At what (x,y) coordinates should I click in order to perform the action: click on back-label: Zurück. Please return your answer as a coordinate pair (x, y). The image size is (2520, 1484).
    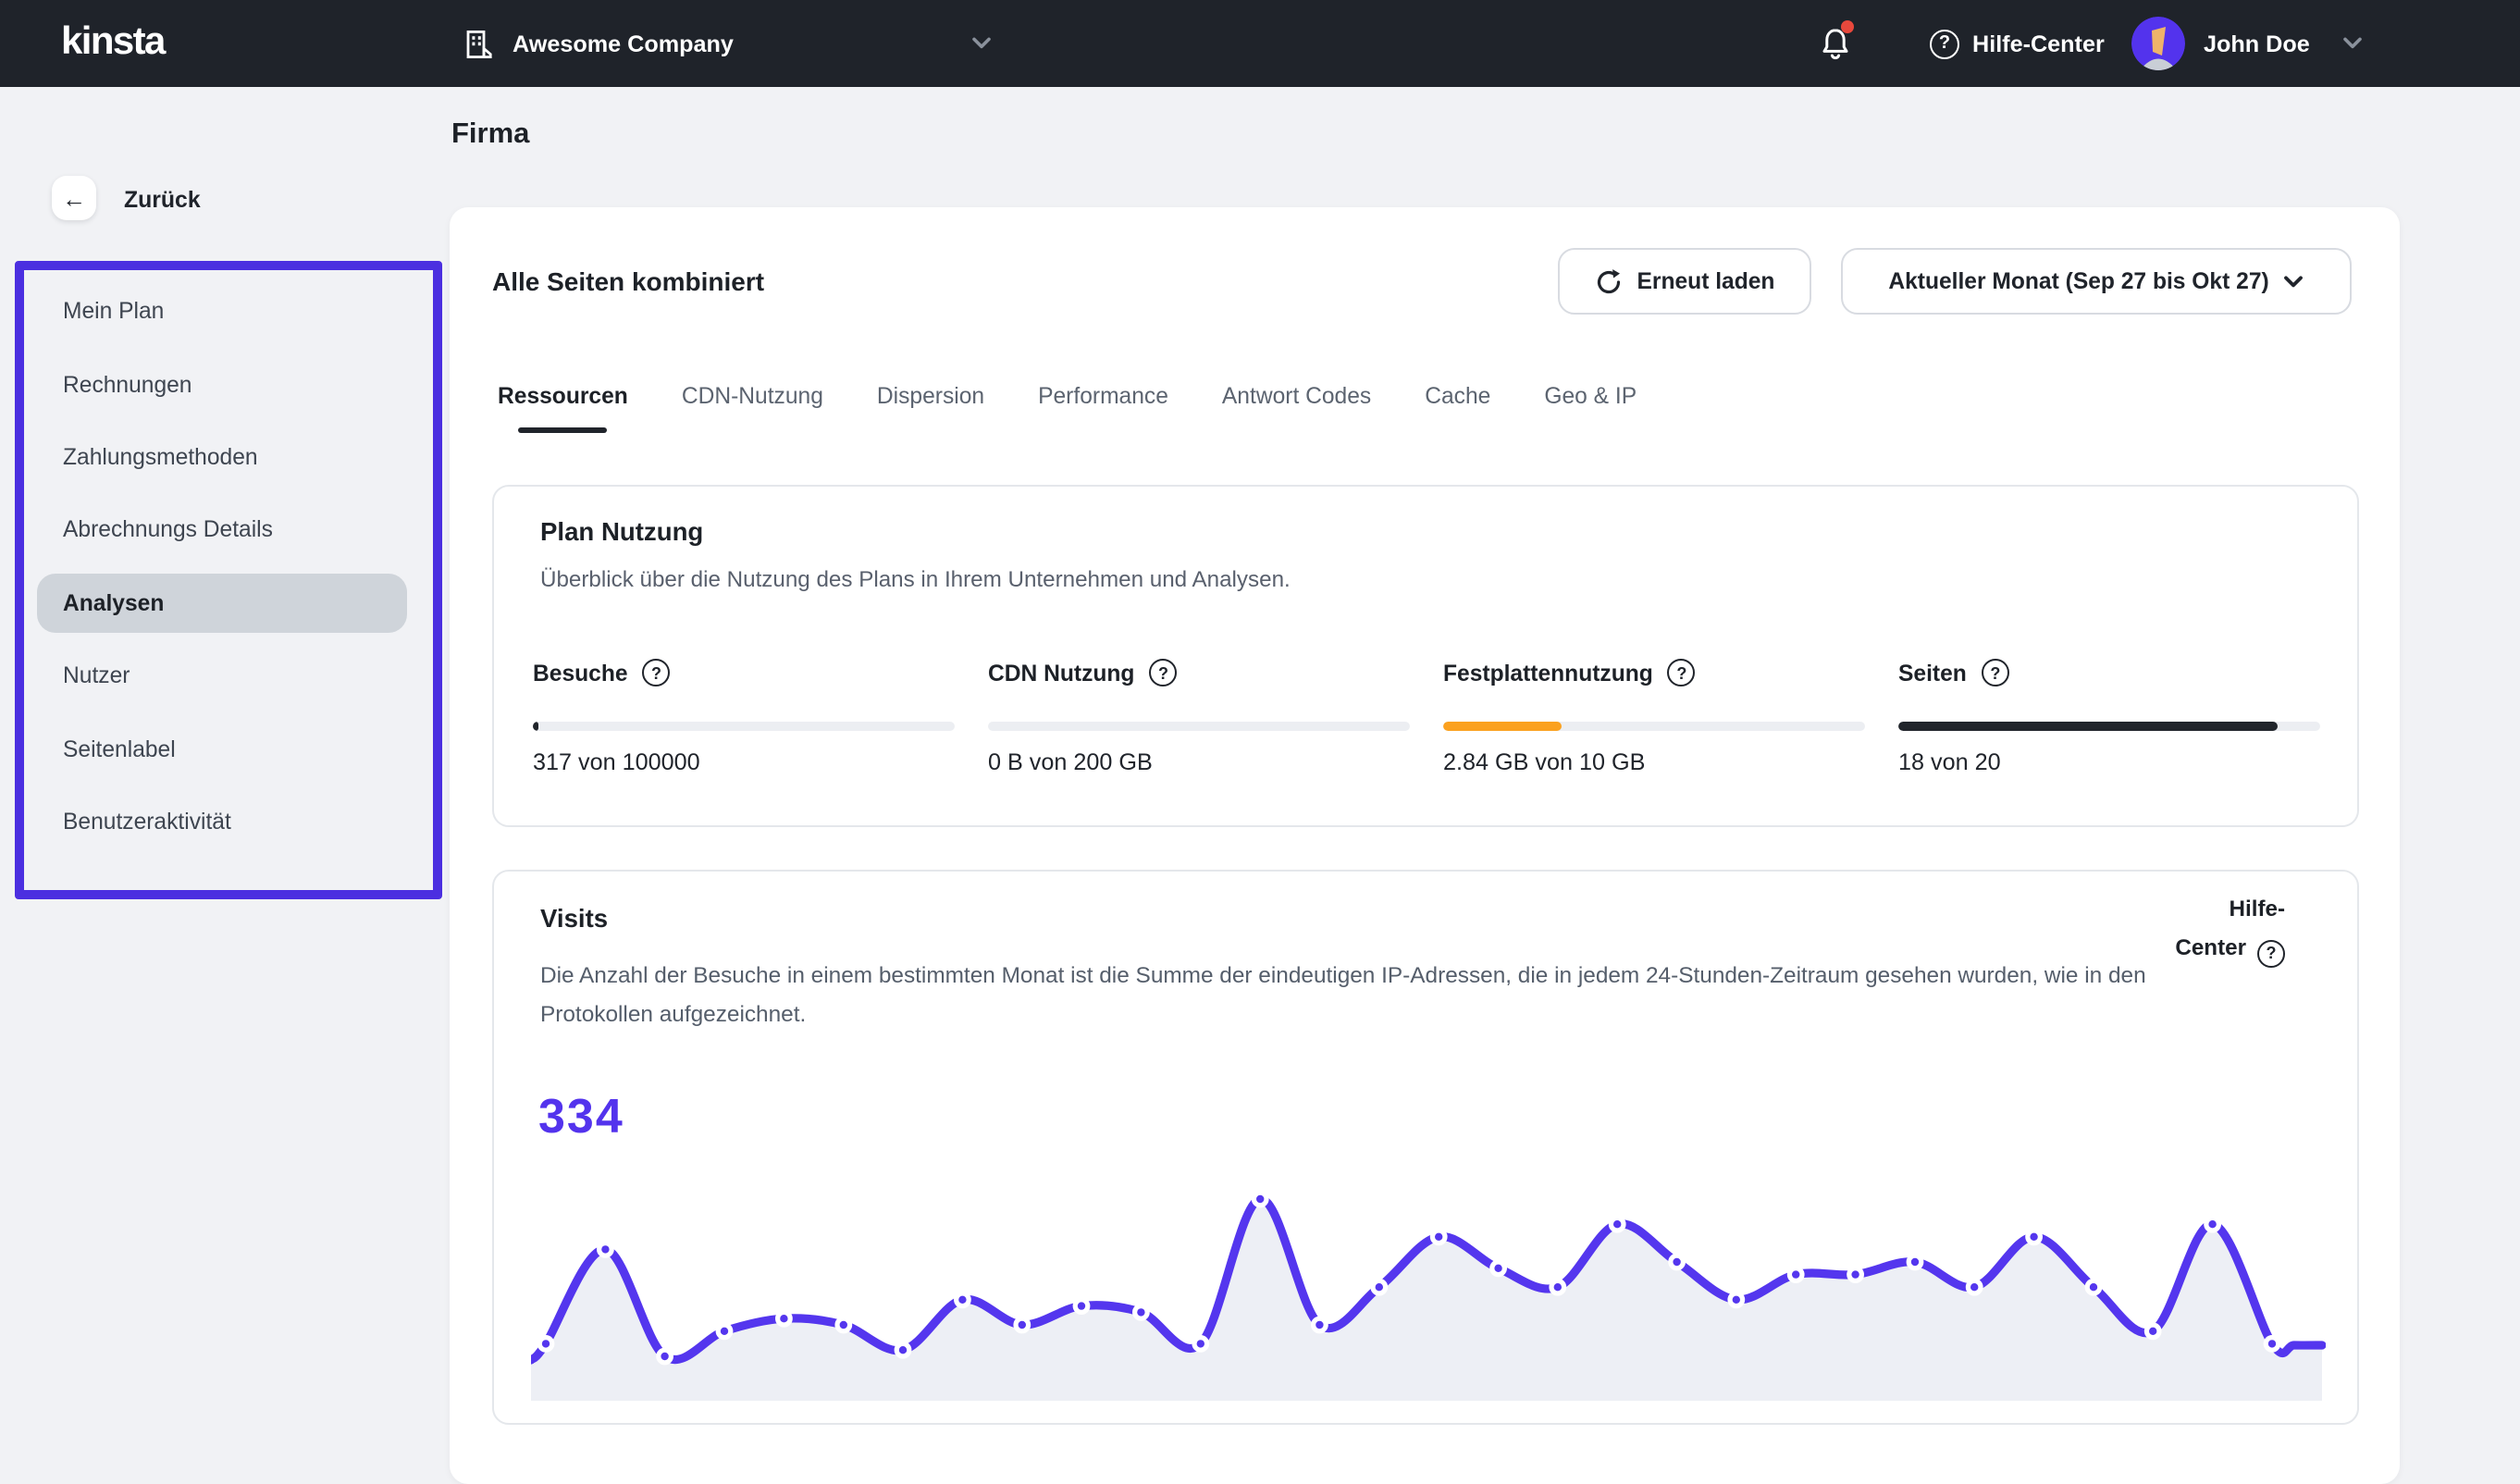
    Looking at the image, I should click on (162, 200).